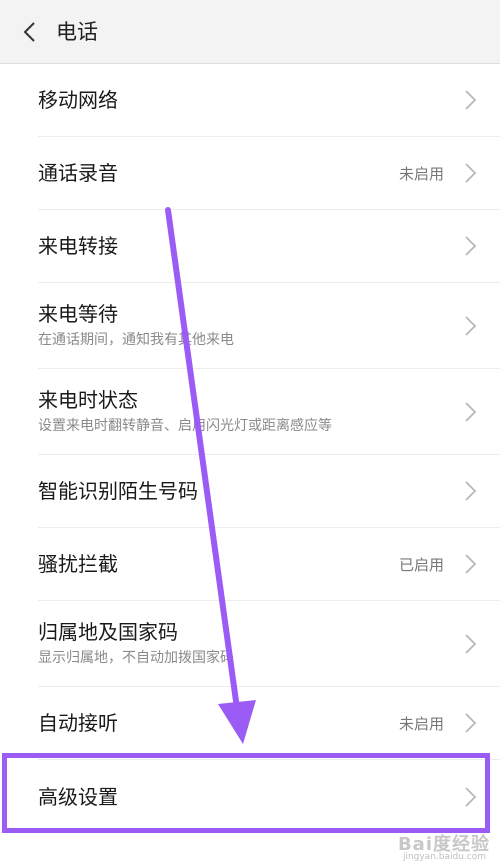 The image size is (500, 862). What do you see at coordinates (269, 173) in the screenshot?
I see `settings-item-call-recording: 通话录音 未启用` at bounding box center [269, 173].